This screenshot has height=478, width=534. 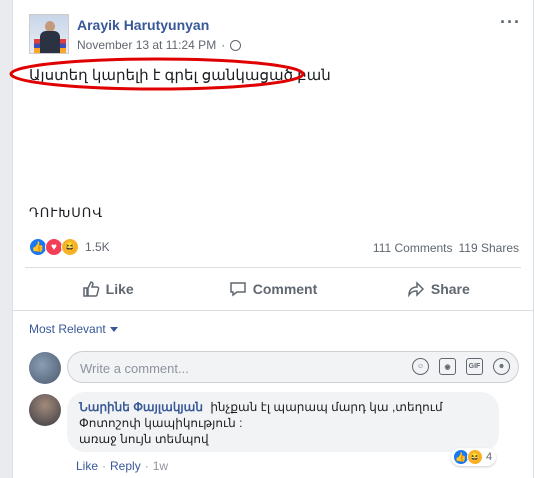 I want to click on comment-text-2: առաջ նույն տեմպով, so click(x=144, y=439).